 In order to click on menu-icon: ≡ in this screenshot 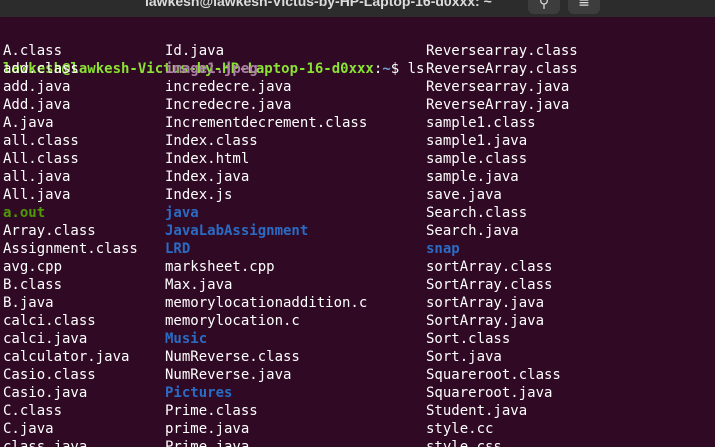, I will do `click(584, 5)`.